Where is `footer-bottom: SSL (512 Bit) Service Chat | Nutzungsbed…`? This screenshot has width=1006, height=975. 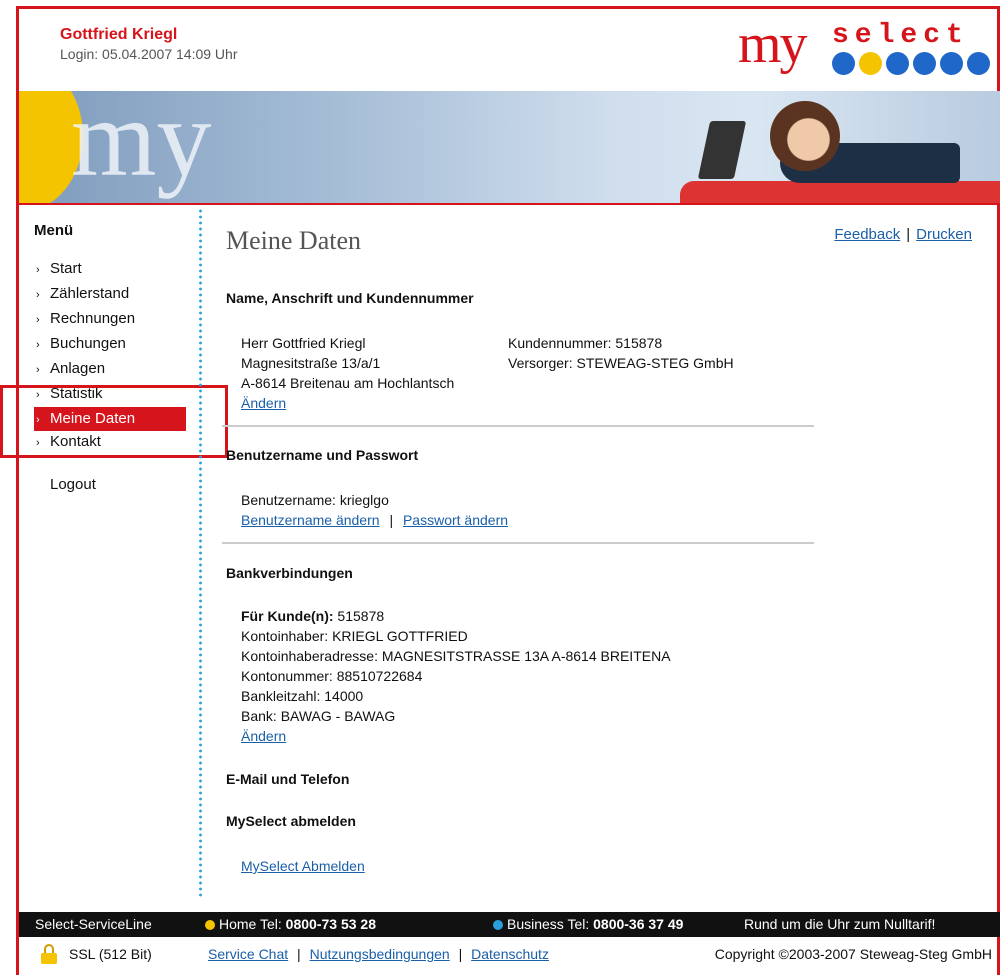
footer-bottom: SSL (512 Bit) Service Chat | Nutzungsbed… is located at coordinates (509, 957).